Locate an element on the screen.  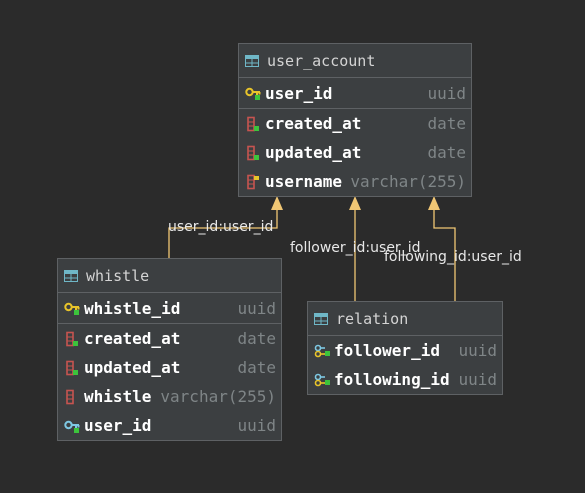
whistle-header: whistle is located at coordinates (169, 276).